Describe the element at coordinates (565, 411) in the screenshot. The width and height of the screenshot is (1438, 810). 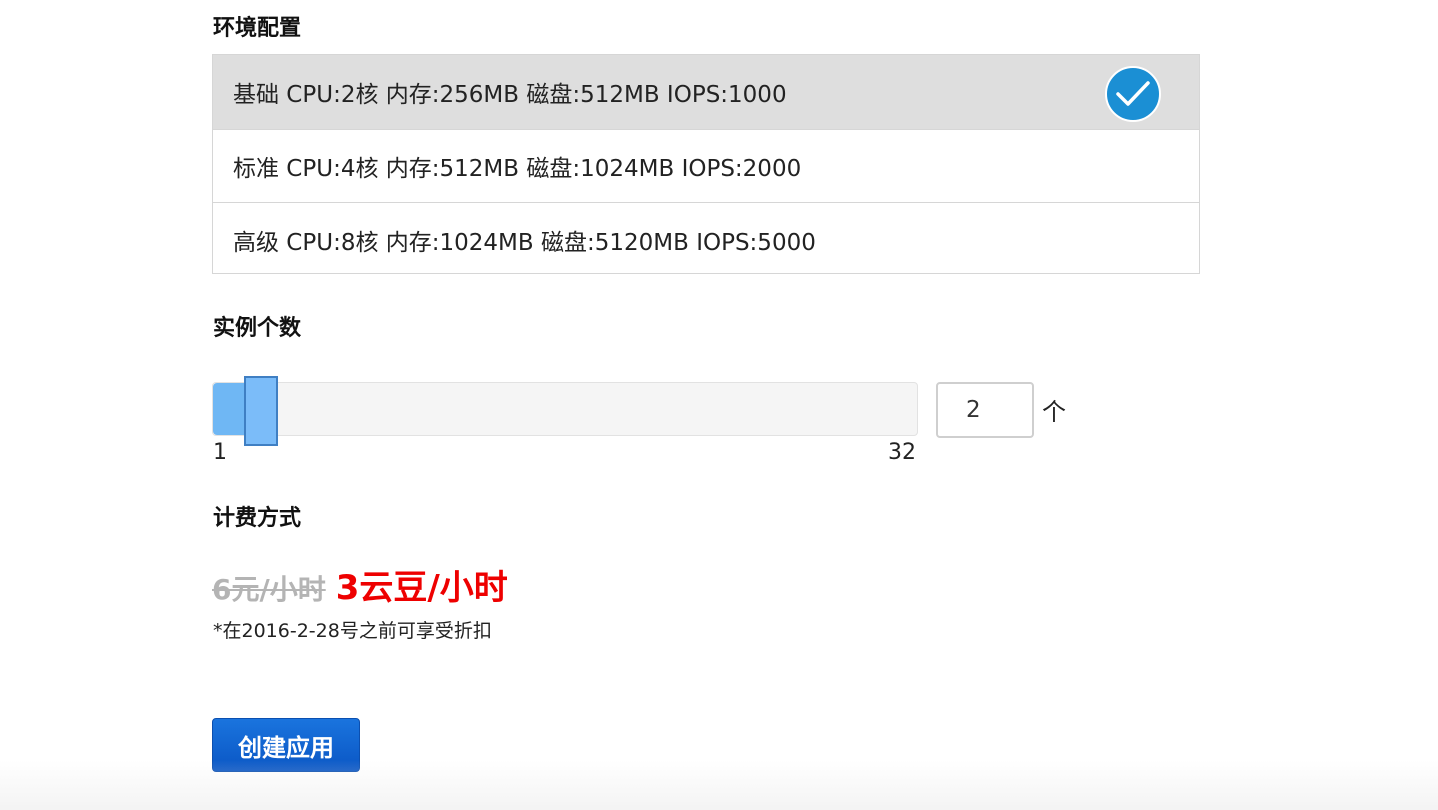
I see `instance-count-slider` at that location.